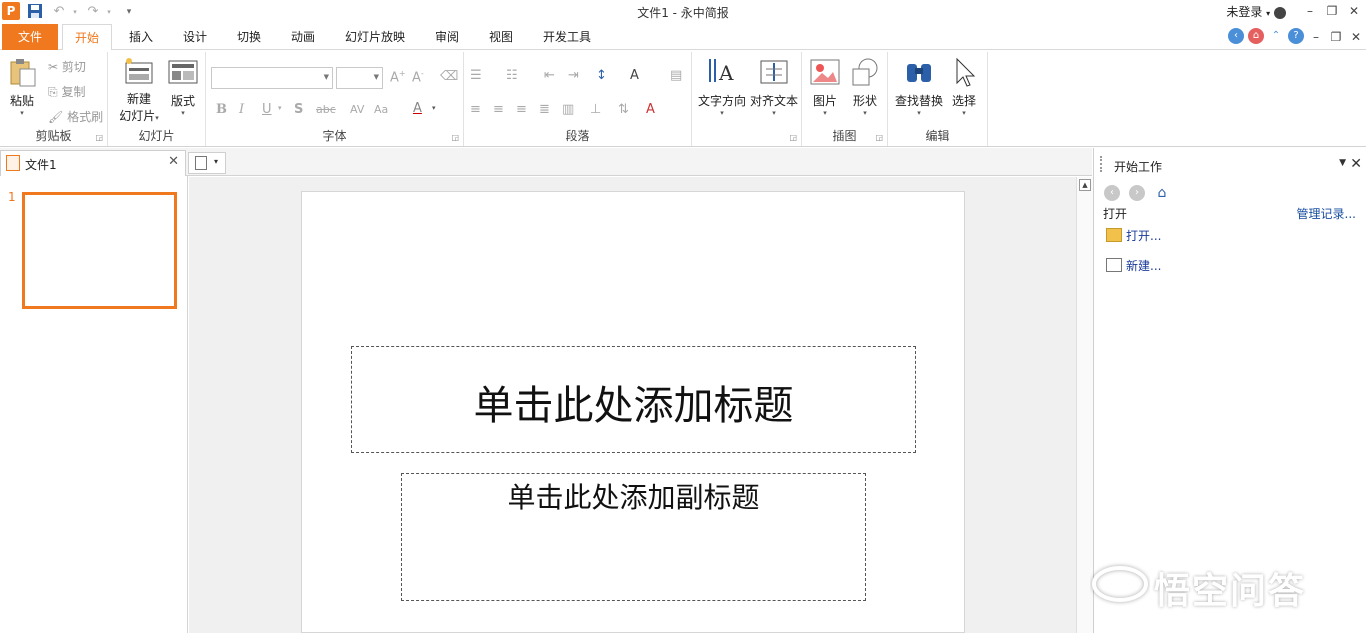 Image resolution: width=1366 pixels, height=633 pixels. I want to click on line-spacing-icon: ↕, so click(601, 75).